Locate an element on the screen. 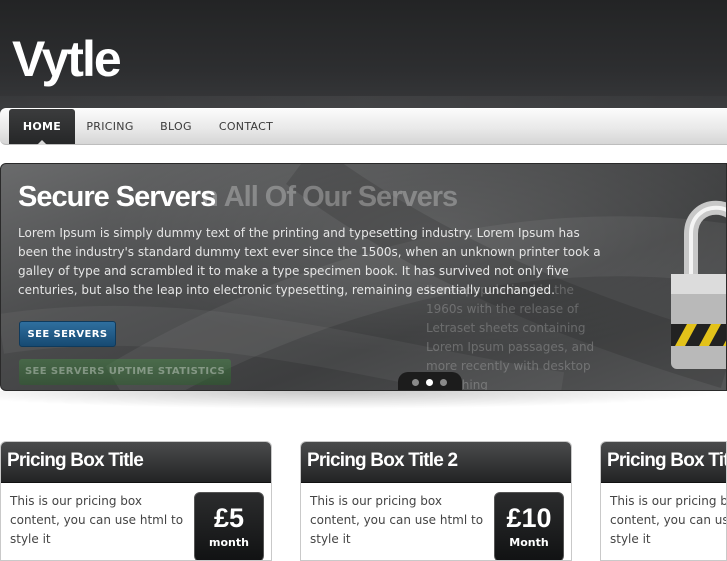  main-nav: HOME PRICING BLOG CONTACT is located at coordinates (363, 126).